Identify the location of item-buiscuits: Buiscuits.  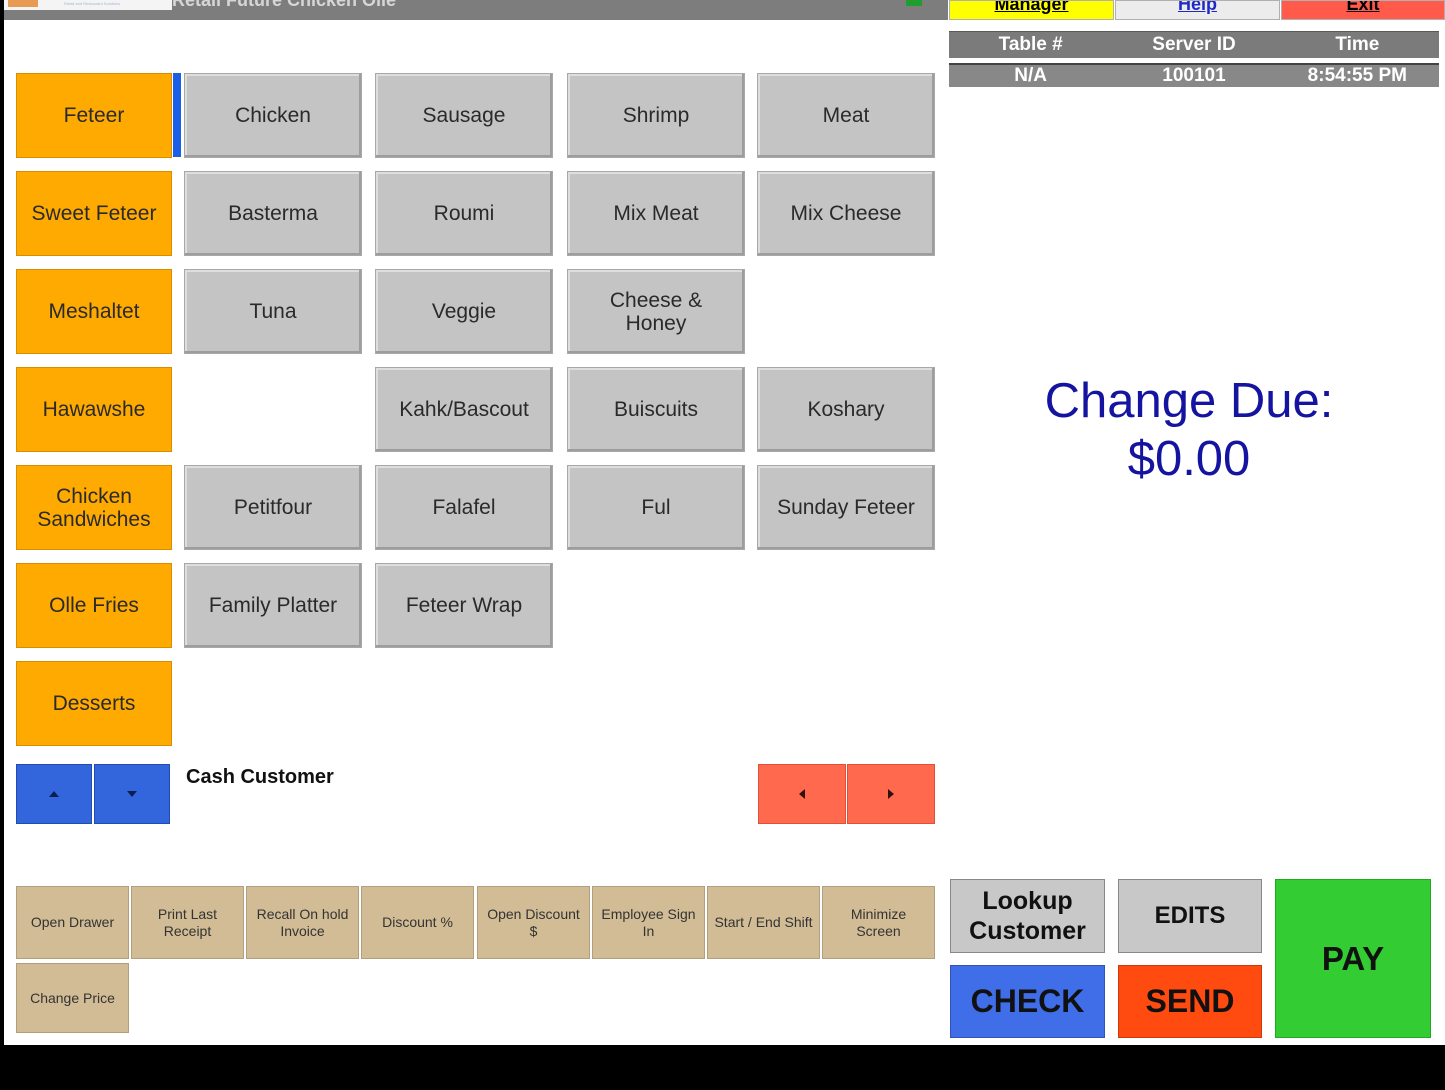
(656, 409).